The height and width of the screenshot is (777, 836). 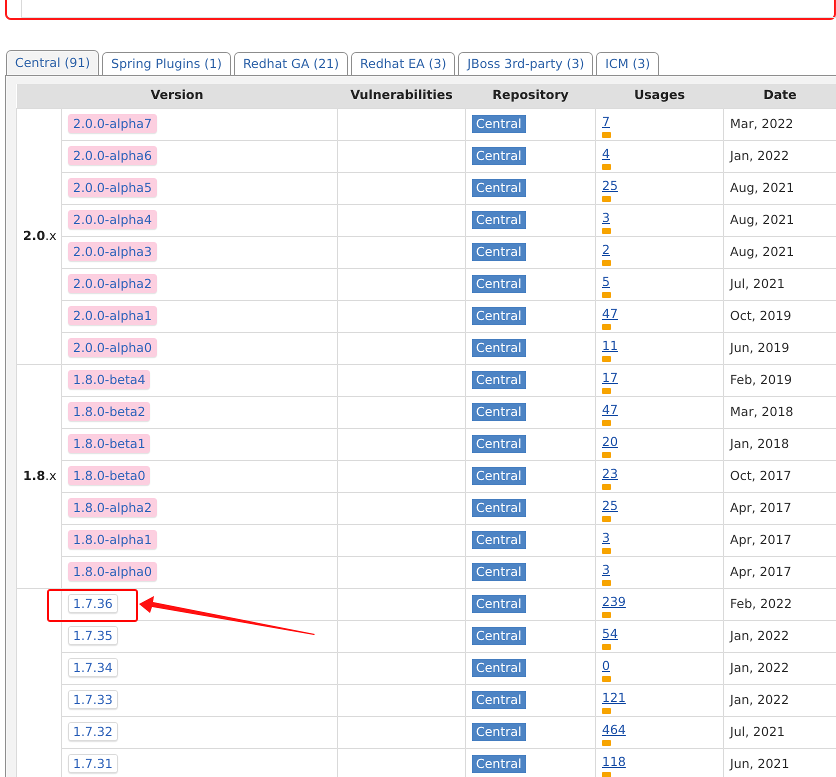 What do you see at coordinates (112, 316) in the screenshot?
I see `version-link: 2.0.0-alpha1` at bounding box center [112, 316].